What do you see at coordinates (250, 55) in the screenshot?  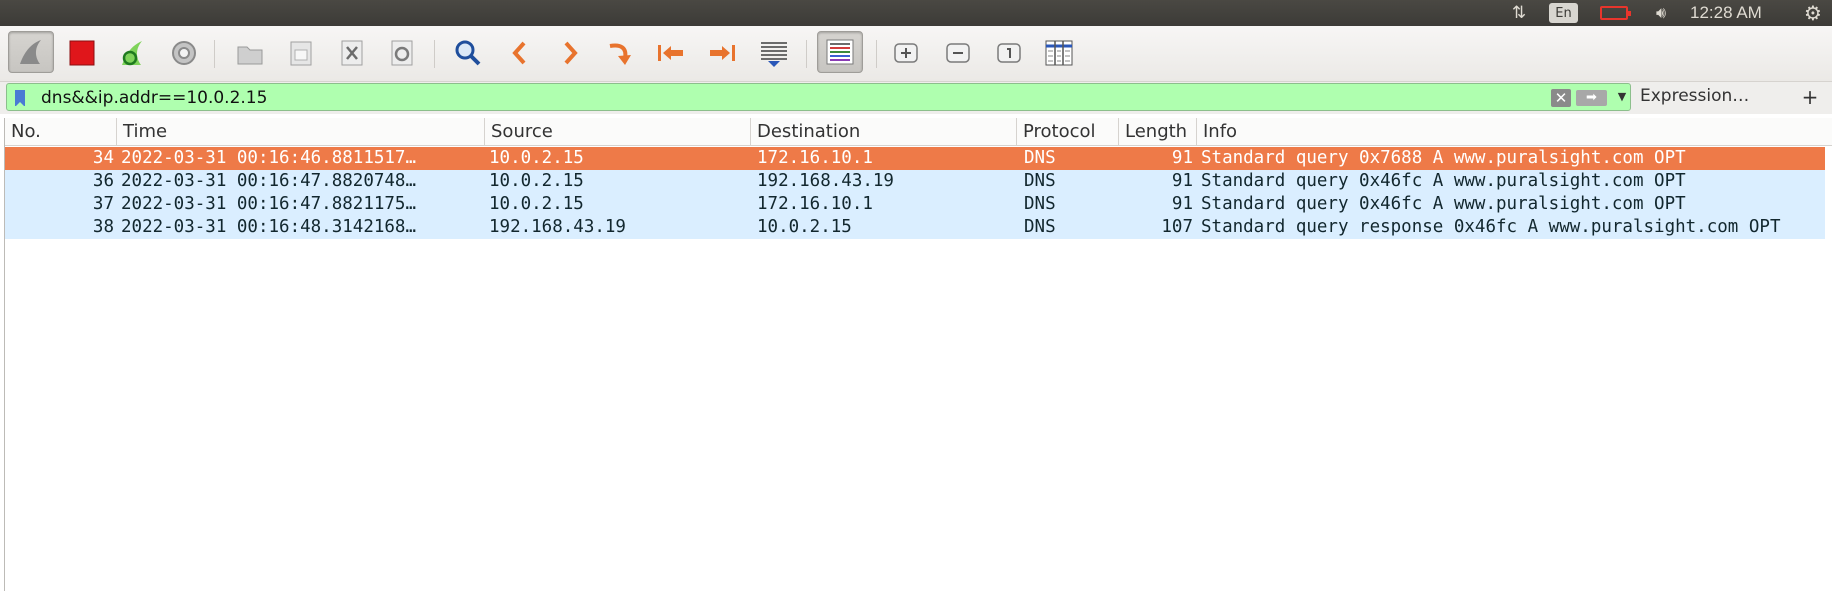 I see `folder-icon` at bounding box center [250, 55].